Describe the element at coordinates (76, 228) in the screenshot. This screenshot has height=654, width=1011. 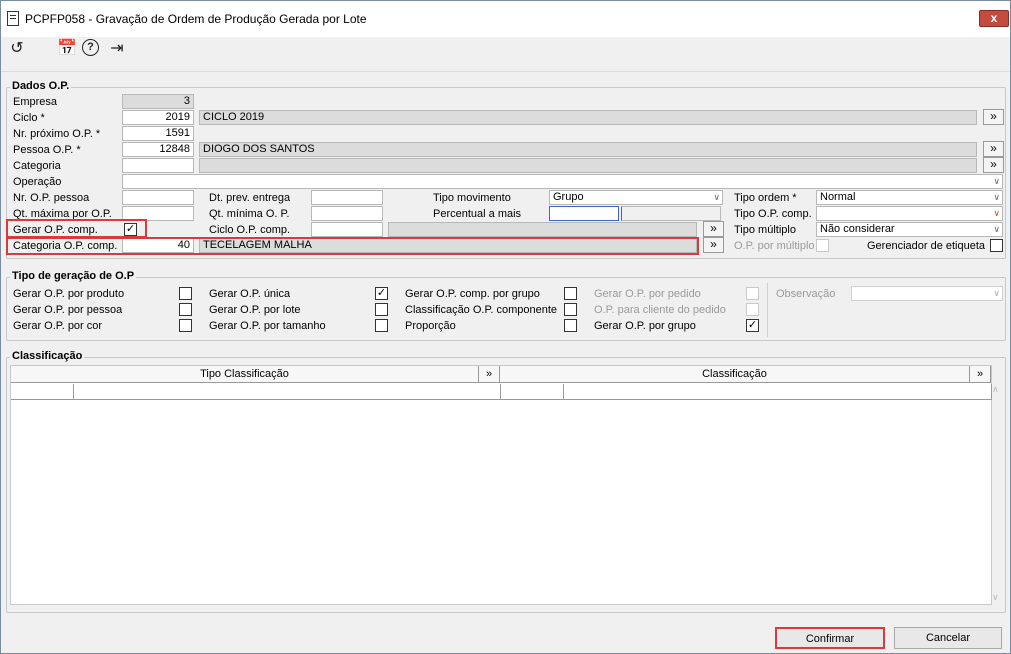
I see `highlight-gerar-comp` at that location.